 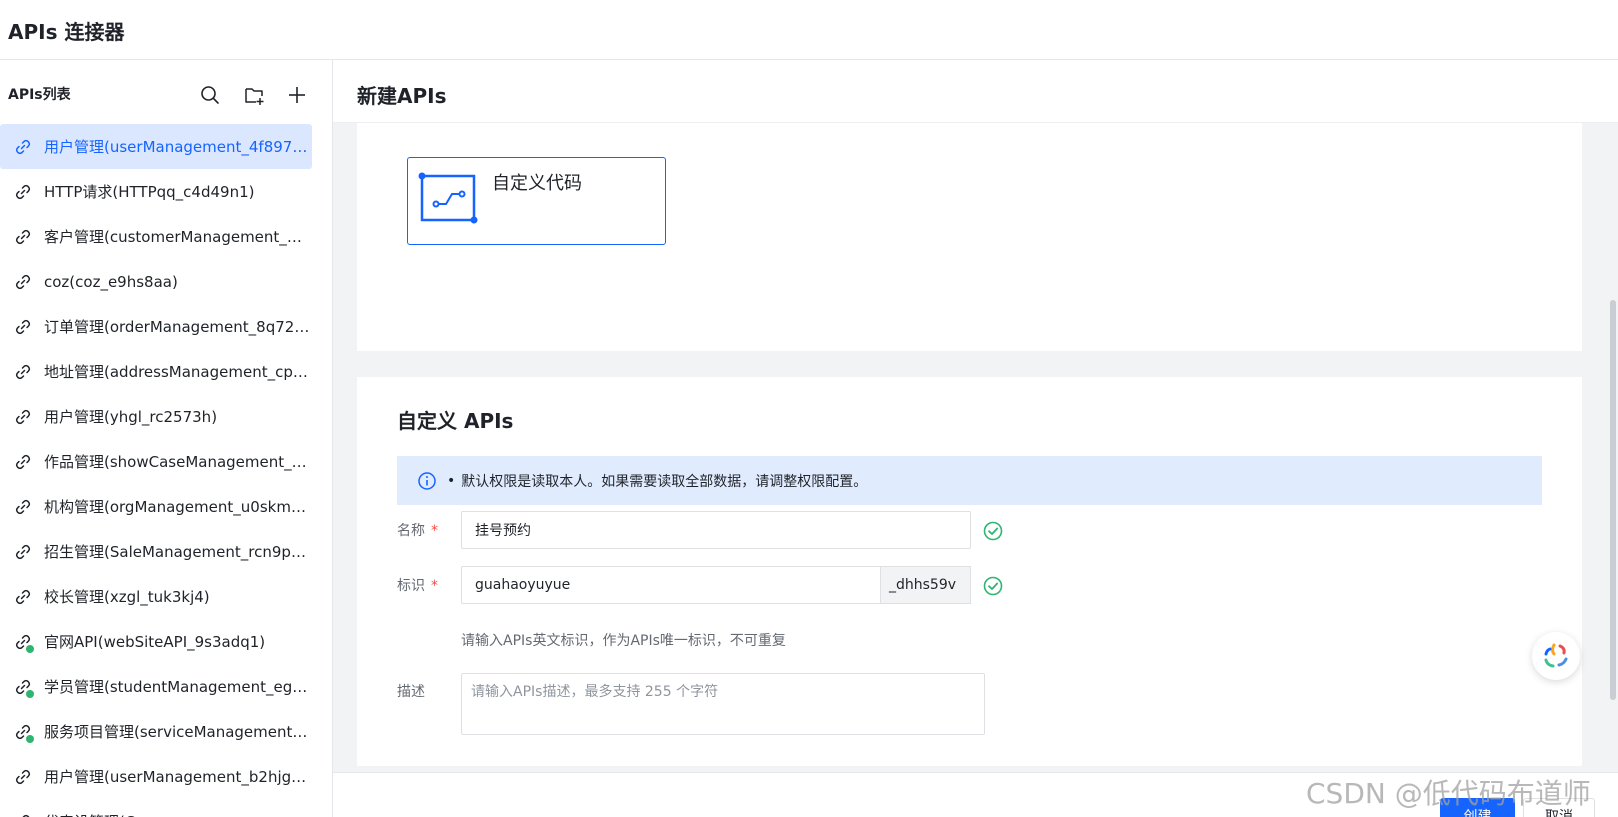 What do you see at coordinates (177, 327) in the screenshot?
I see `api-list-item-label: 订单管理(orderManagement_8q72kth)` at bounding box center [177, 327].